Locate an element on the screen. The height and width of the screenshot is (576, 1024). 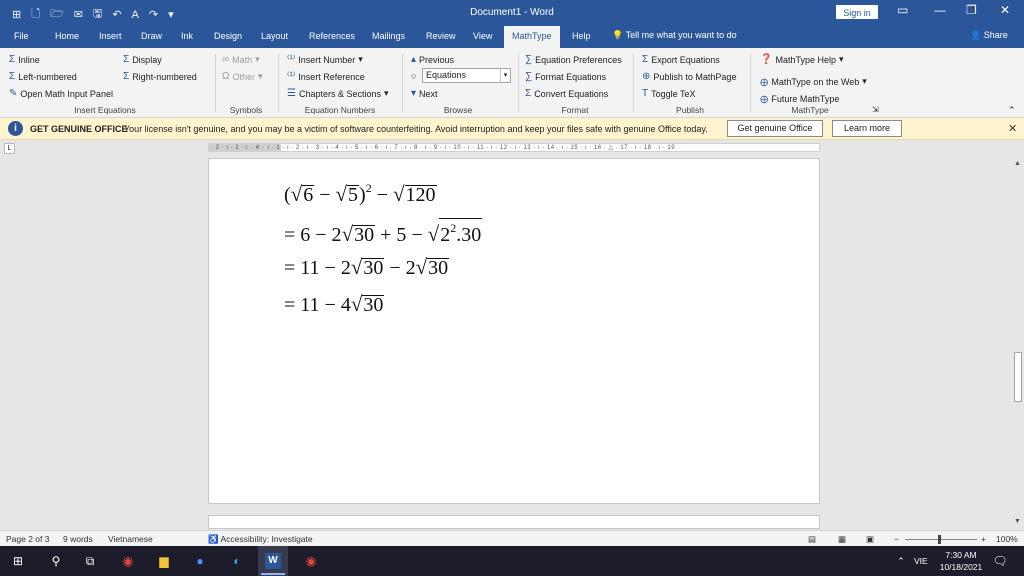
sign-in-button: Sign in is located at coordinates (857, 12).